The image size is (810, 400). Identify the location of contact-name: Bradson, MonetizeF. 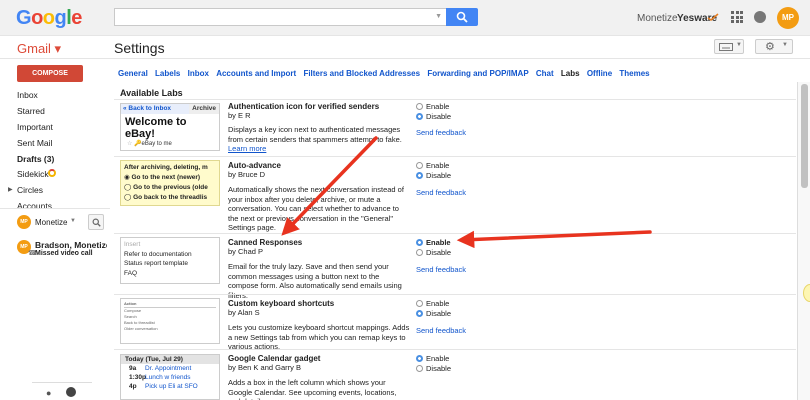
(71, 245).